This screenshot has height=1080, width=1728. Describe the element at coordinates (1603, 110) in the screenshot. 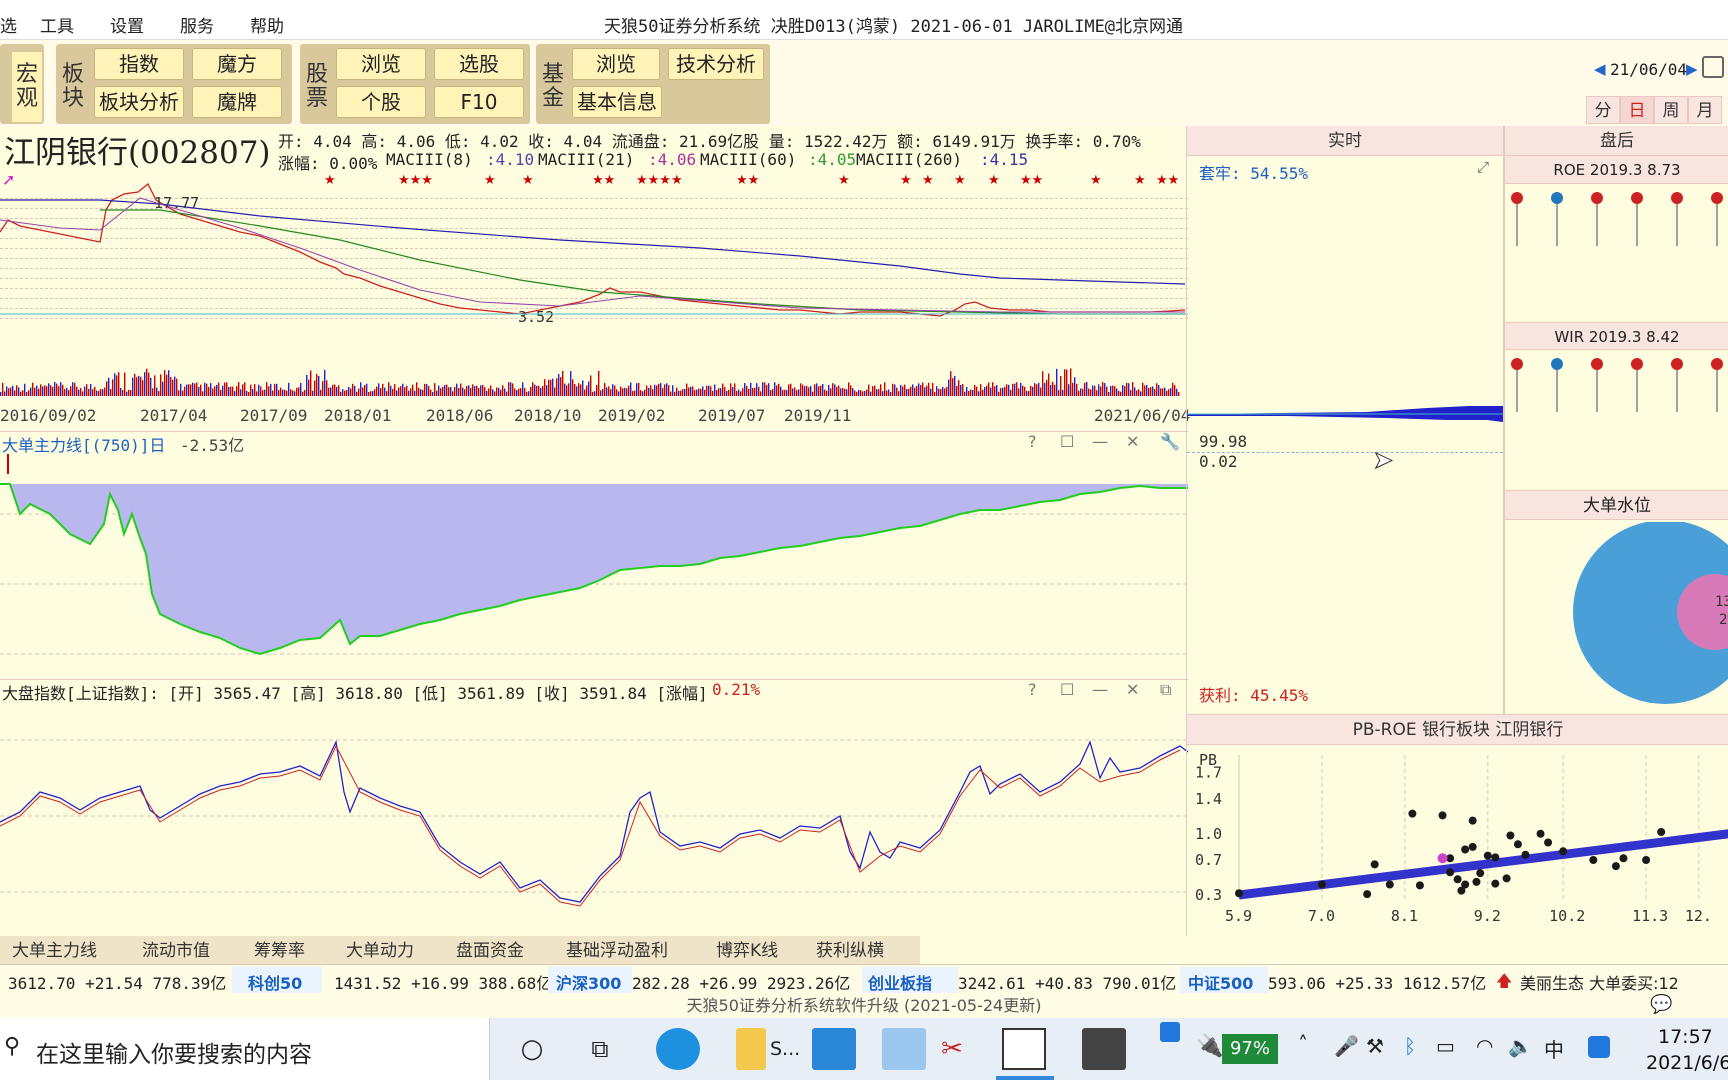

I see `period-tab-minute: 分` at that location.